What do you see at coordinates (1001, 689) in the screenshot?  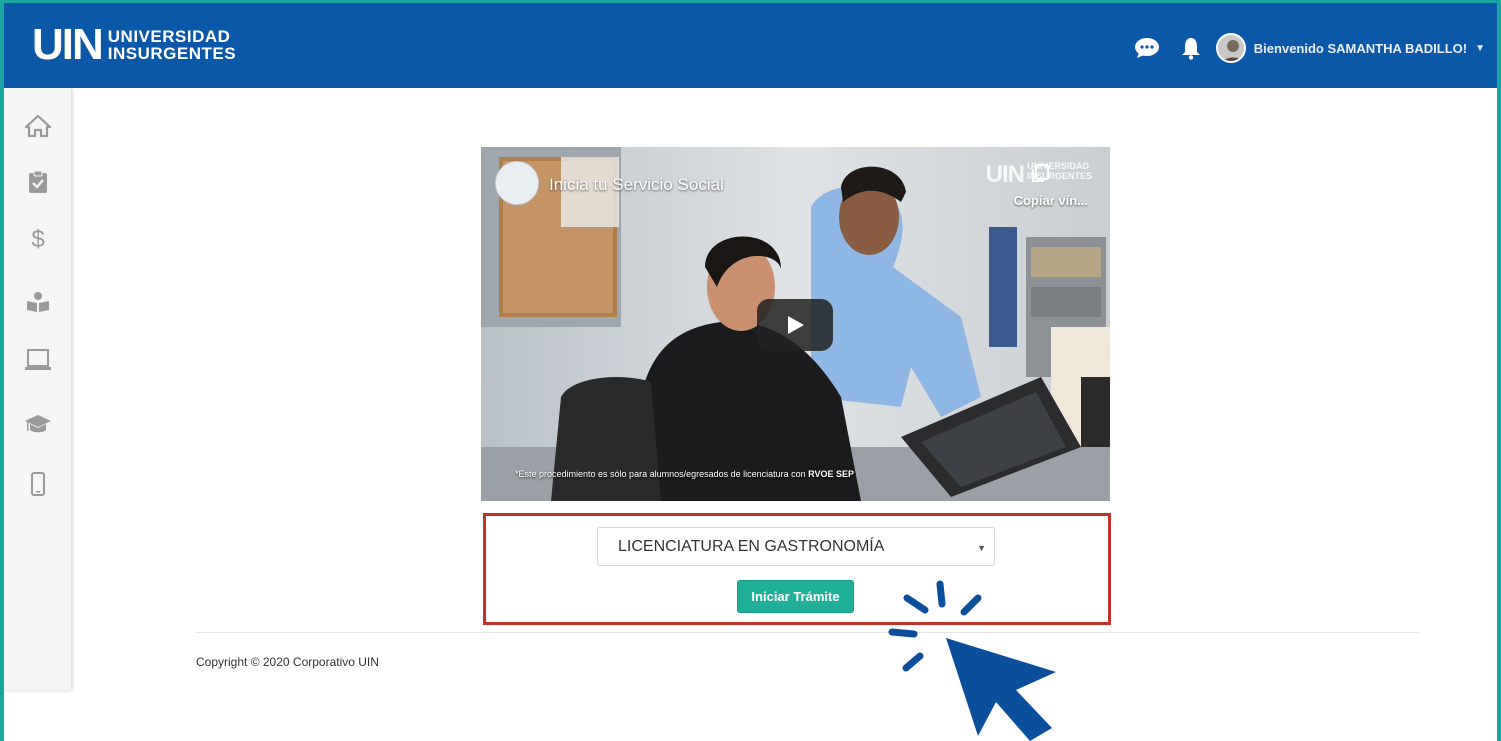 I see `cursor-arrow-icon` at bounding box center [1001, 689].